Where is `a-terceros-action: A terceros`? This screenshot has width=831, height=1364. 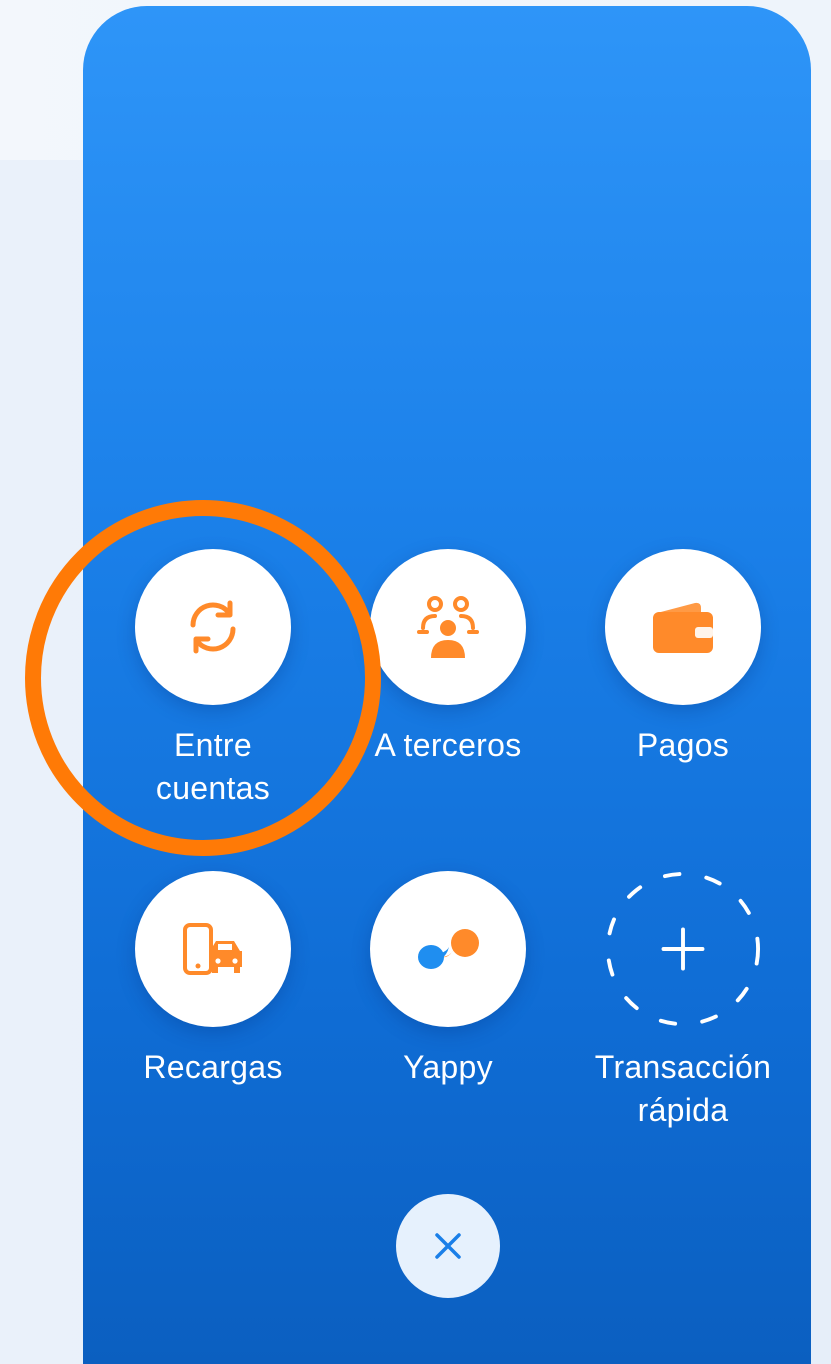 a-terceros-action: A terceros is located at coordinates (448, 658).